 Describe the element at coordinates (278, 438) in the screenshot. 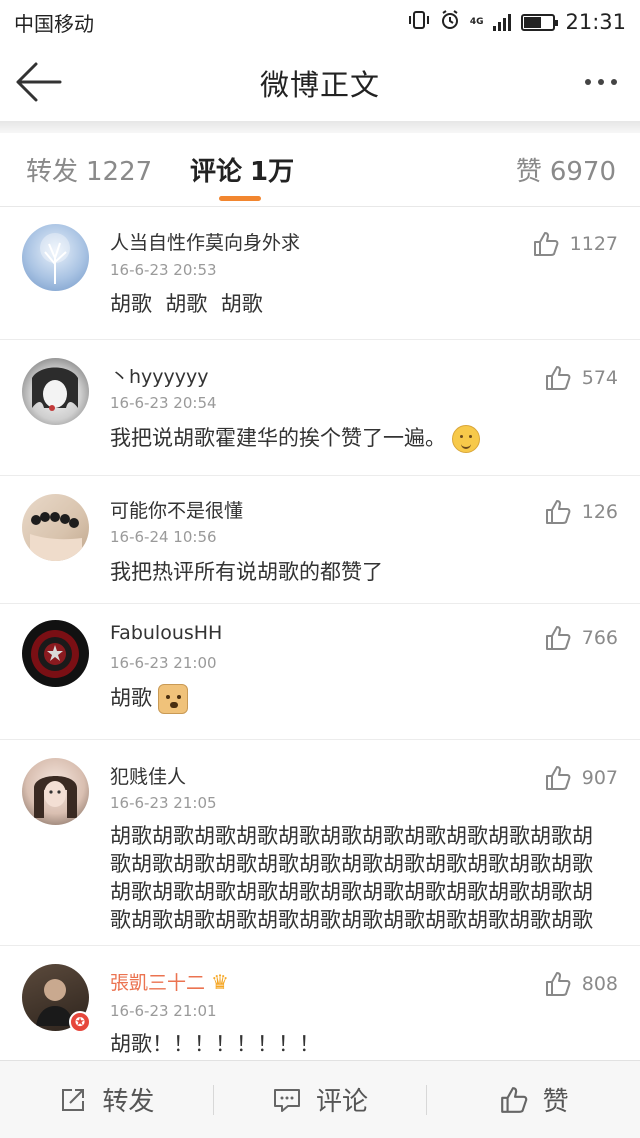

I see `comment-text-content: 我把说胡歌霍建华的挨个赞了一遍。` at that location.